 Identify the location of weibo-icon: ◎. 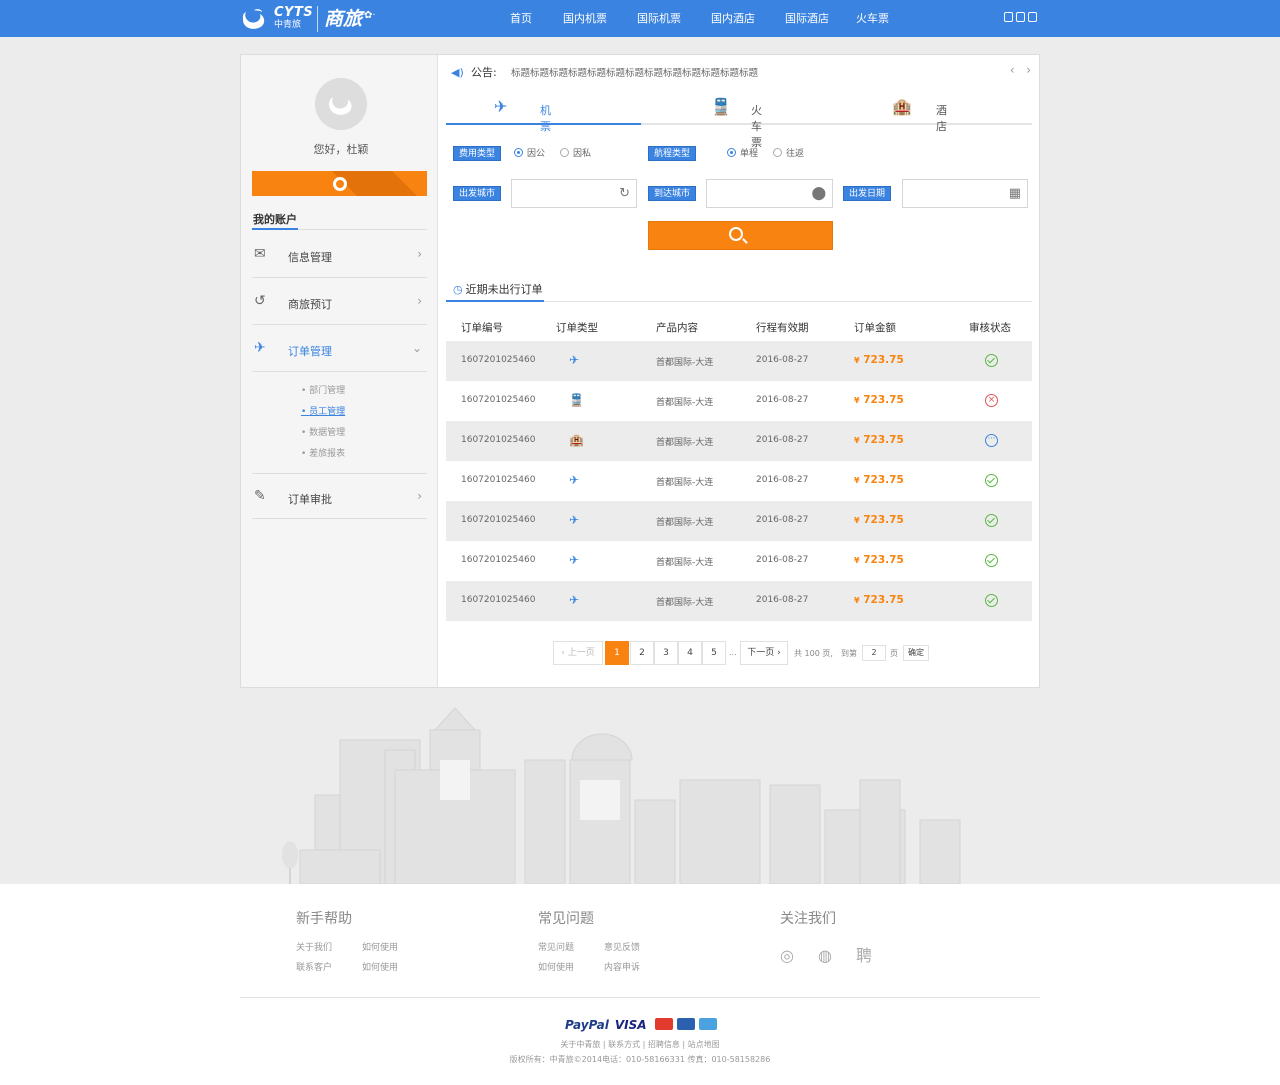
(787, 955).